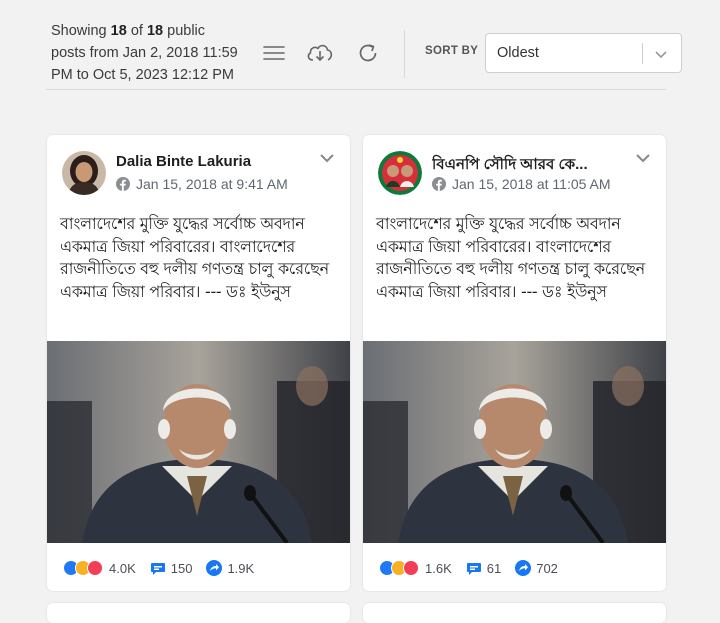 Image resolution: width=720 pixels, height=623 pixels. What do you see at coordinates (356, 89) in the screenshot?
I see `toolbar-divider-line` at bounding box center [356, 89].